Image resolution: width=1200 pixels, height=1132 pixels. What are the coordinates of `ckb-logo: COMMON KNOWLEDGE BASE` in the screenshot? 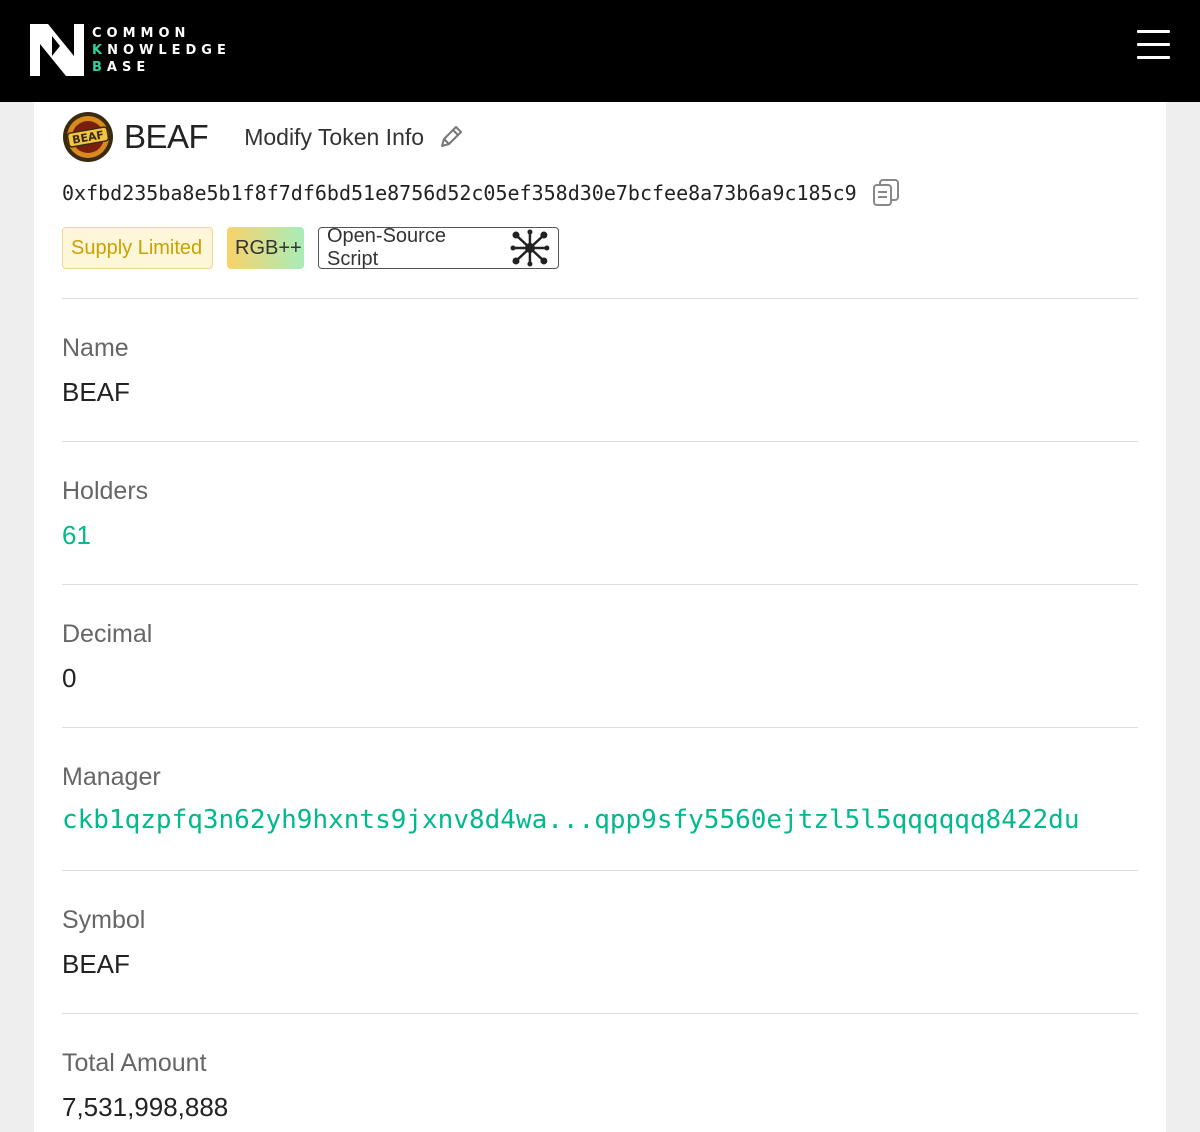 It's located at (130, 50).